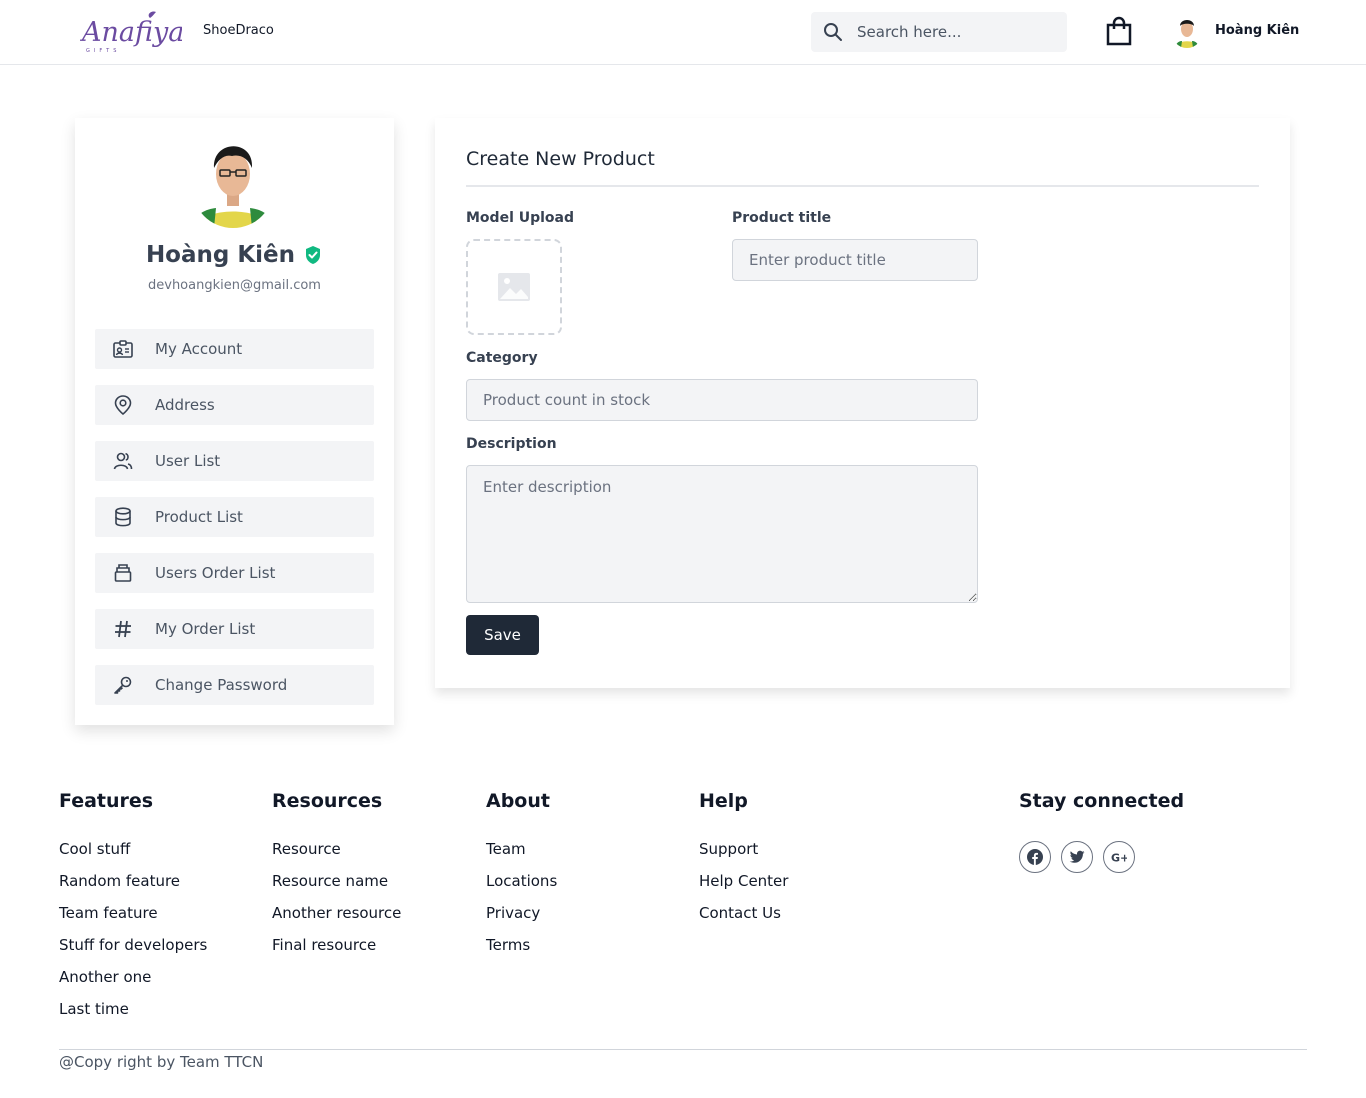 The width and height of the screenshot is (1366, 1098). I want to click on menu-item-label: User List, so click(188, 461).